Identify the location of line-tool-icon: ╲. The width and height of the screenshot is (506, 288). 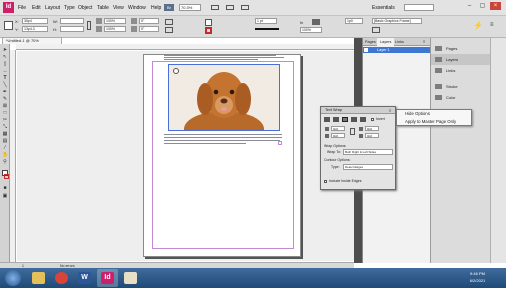
(5, 85).